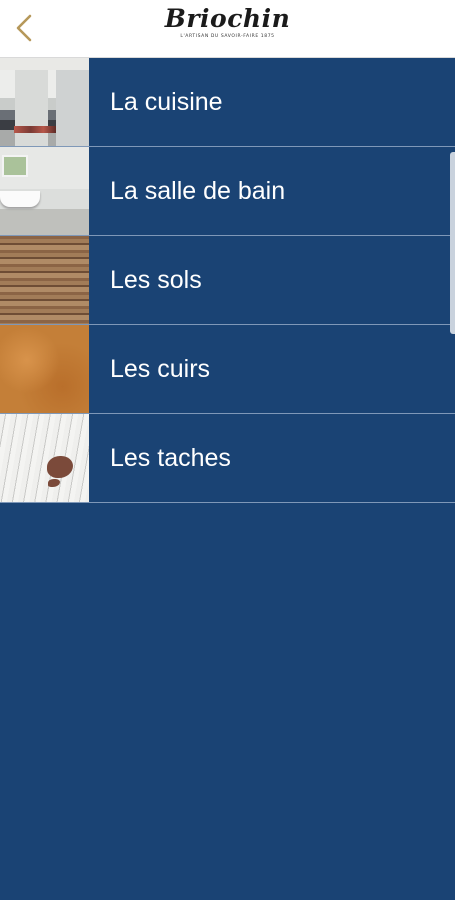 This screenshot has height=900, width=455. Describe the element at coordinates (272, 102) in the screenshot. I see `list-item-label: La cuisine` at that location.